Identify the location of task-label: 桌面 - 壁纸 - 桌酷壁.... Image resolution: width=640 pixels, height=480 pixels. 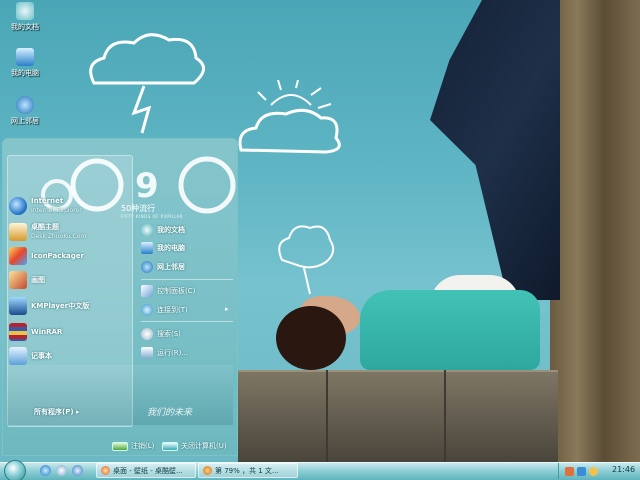
(148, 470).